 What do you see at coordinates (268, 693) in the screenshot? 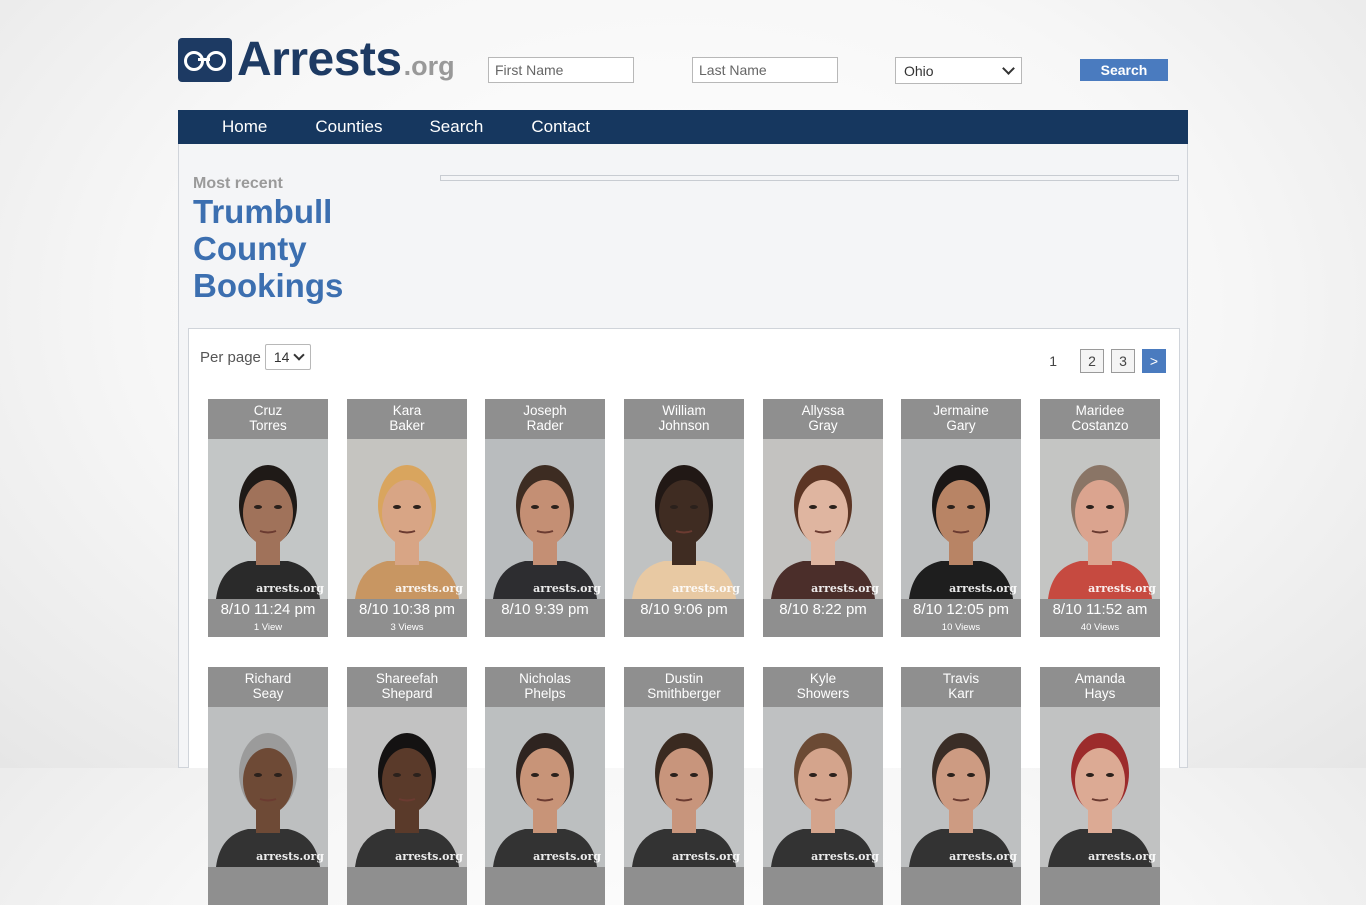
I see `booking-last-name: Seay` at bounding box center [268, 693].